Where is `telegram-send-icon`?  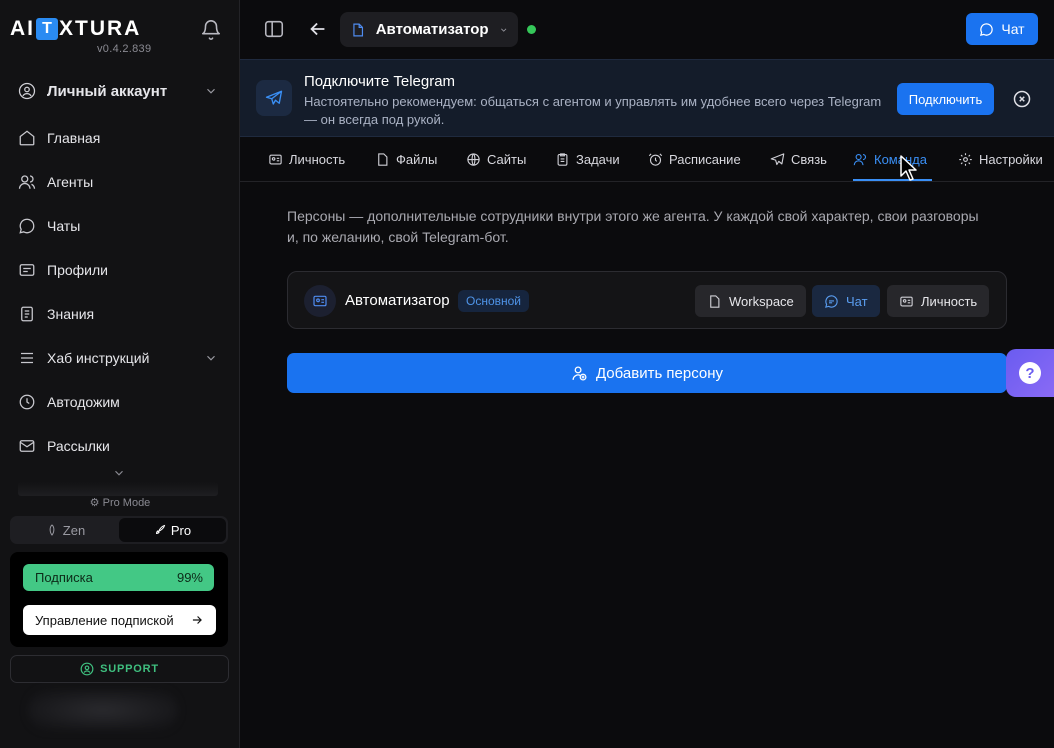
telegram-send-icon is located at coordinates (274, 97).